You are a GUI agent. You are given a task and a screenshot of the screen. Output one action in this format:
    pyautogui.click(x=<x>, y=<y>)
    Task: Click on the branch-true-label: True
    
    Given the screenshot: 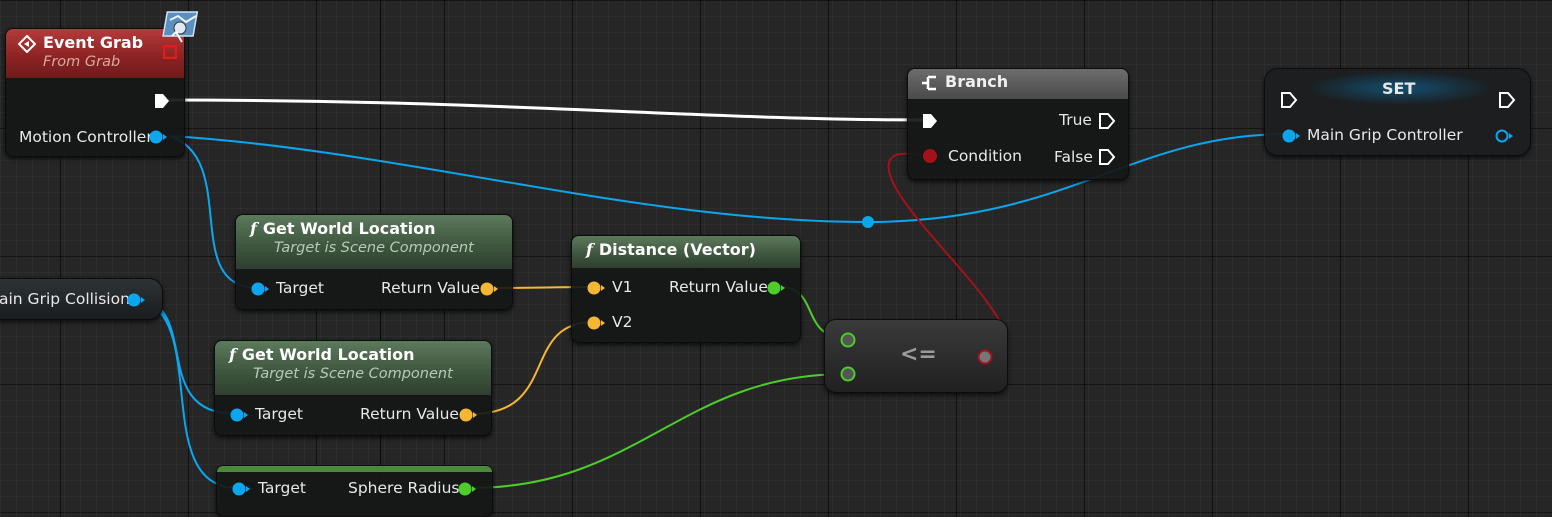 What is the action you would take?
    pyautogui.click(x=1075, y=120)
    